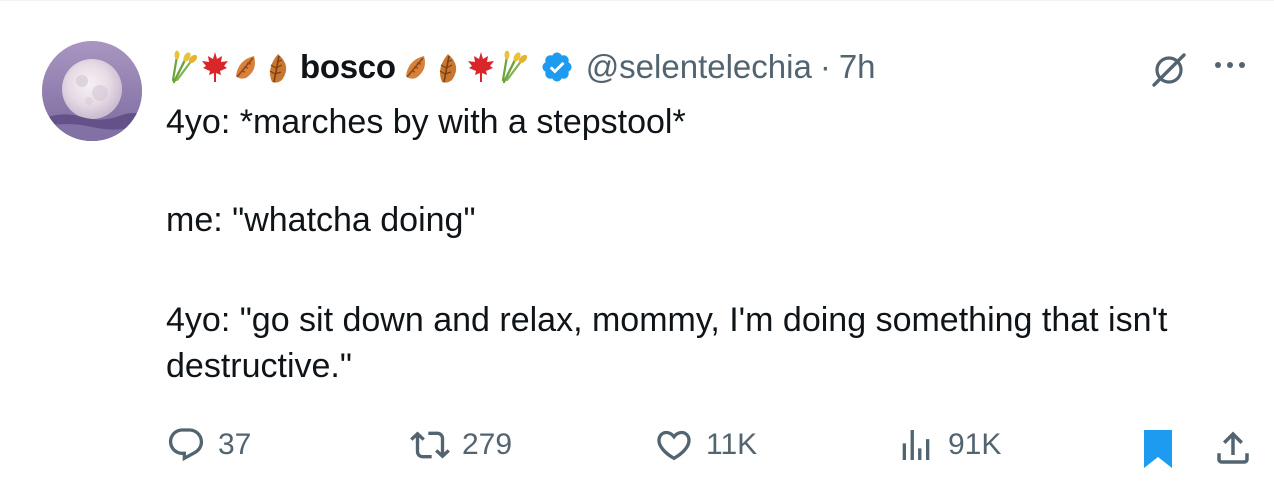 The width and height of the screenshot is (1274, 502). What do you see at coordinates (430, 445) in the screenshot?
I see `retweet-icon` at bounding box center [430, 445].